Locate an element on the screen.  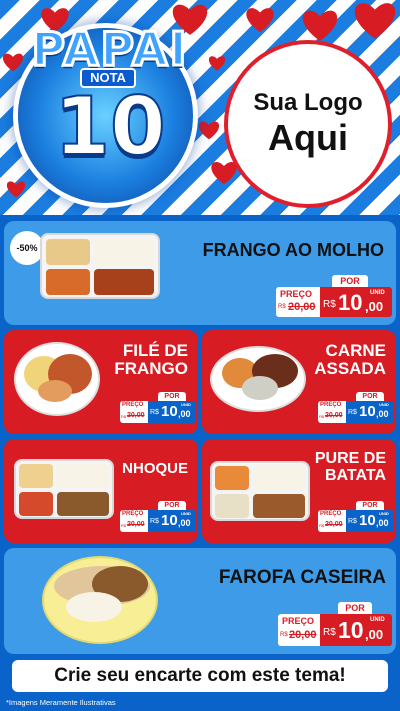
logo-line-1: Sua Logo is located at coordinates (308, 102).